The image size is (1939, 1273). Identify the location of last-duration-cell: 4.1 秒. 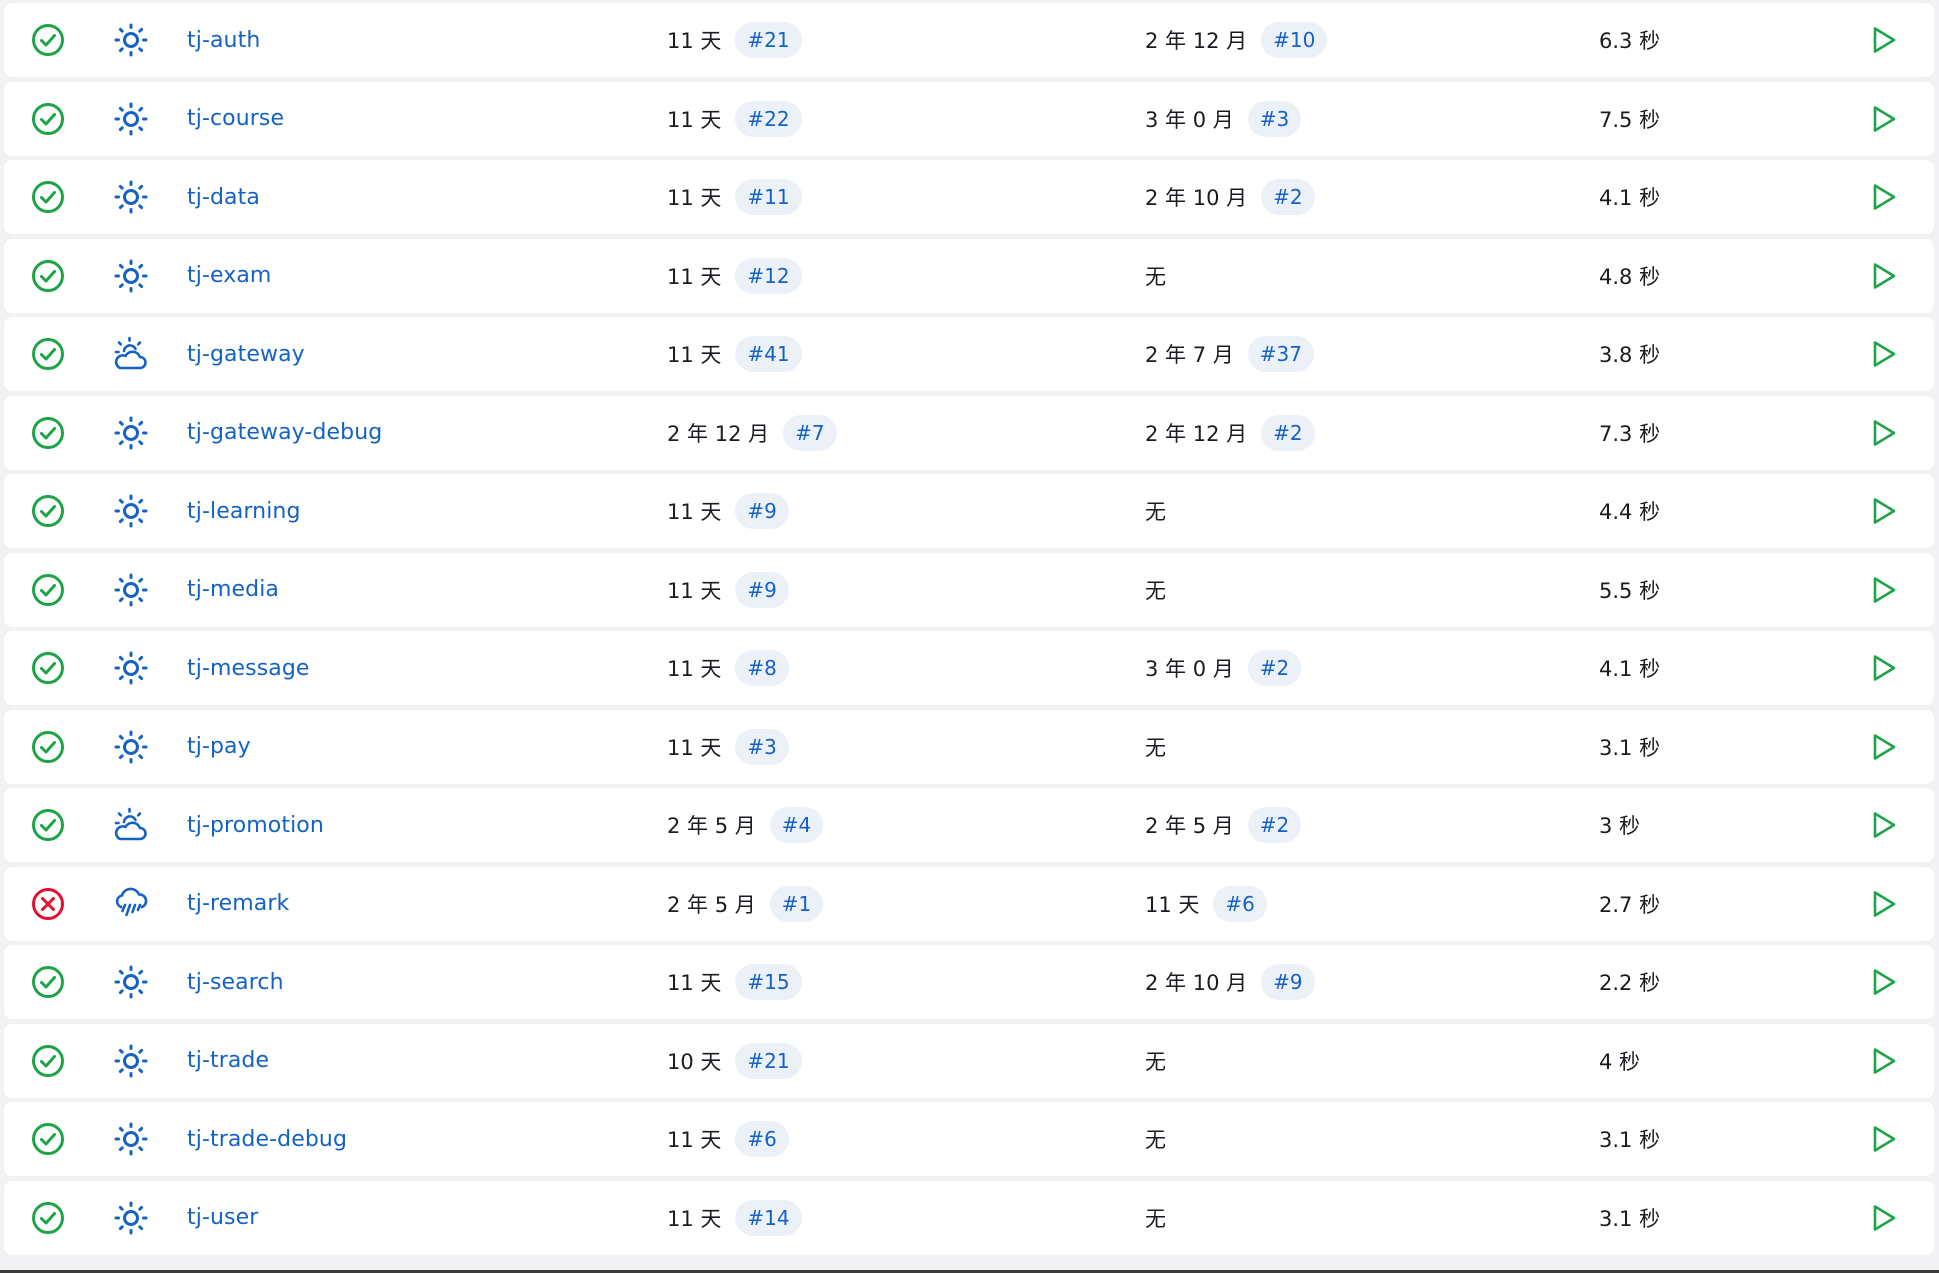
(1629, 197).